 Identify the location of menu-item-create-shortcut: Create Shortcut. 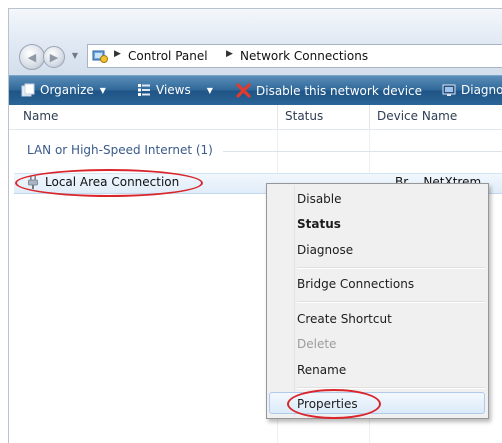
(344, 319).